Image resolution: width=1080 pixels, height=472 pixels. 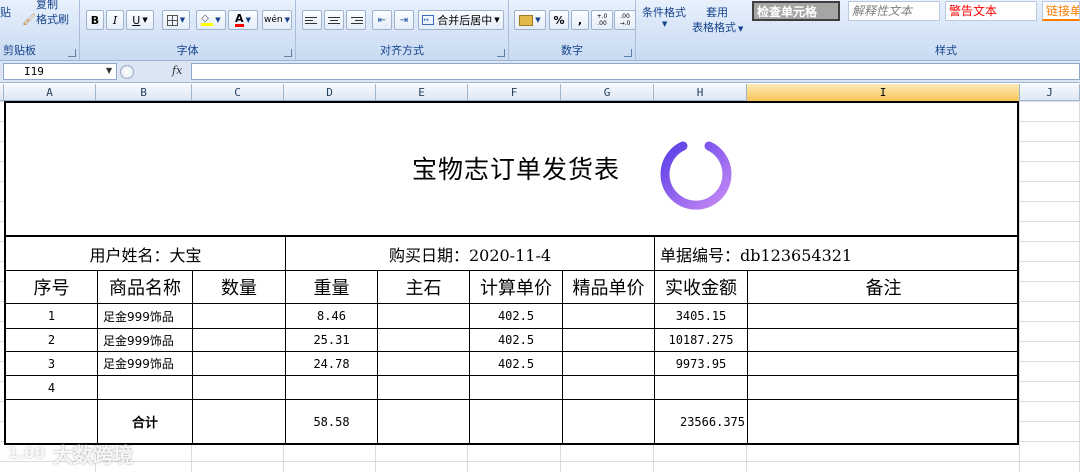 I want to click on align-left-button, so click(x=312, y=20).